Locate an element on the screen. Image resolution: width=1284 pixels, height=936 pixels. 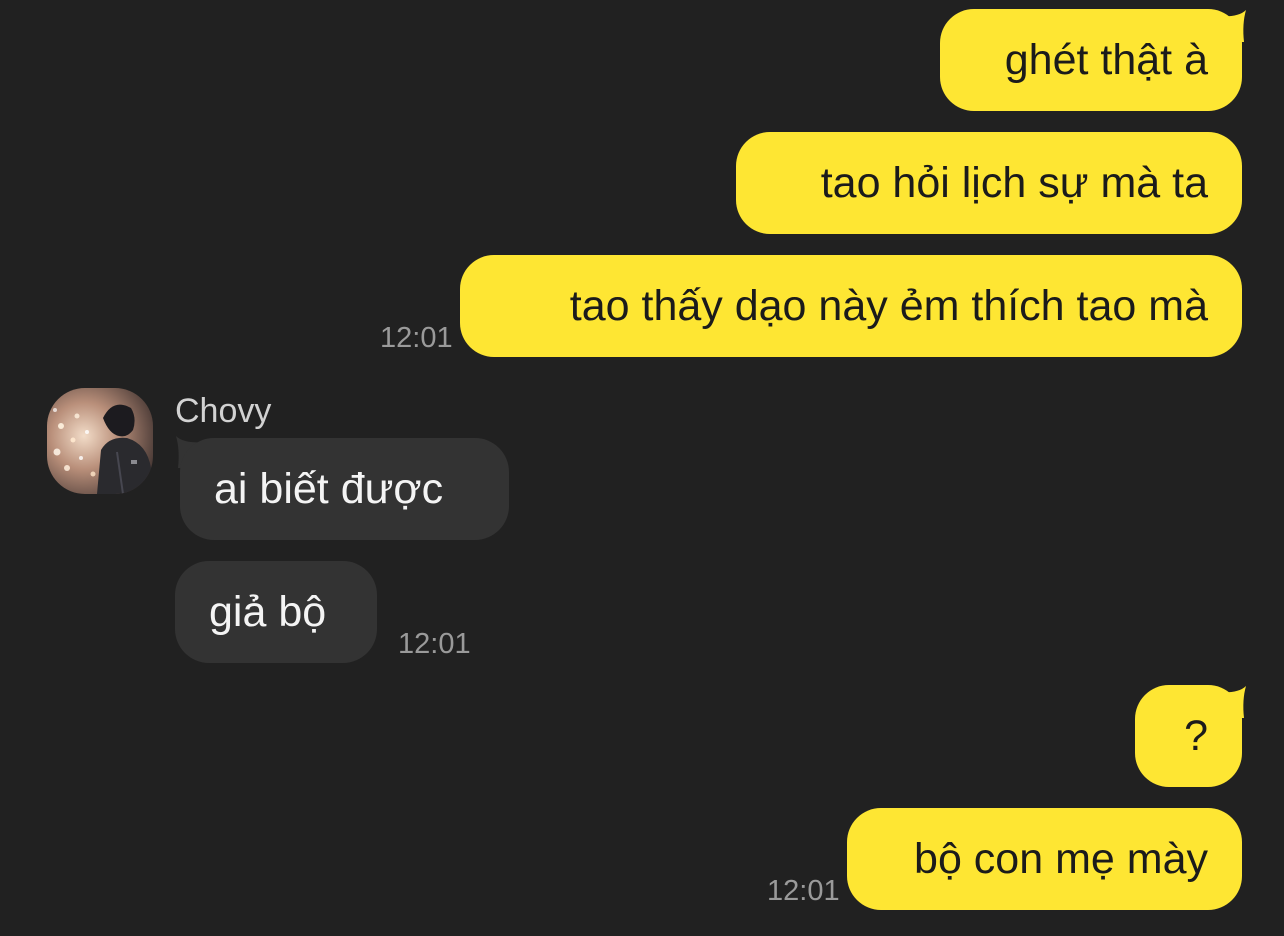
contact-avatar is located at coordinates (100, 441).